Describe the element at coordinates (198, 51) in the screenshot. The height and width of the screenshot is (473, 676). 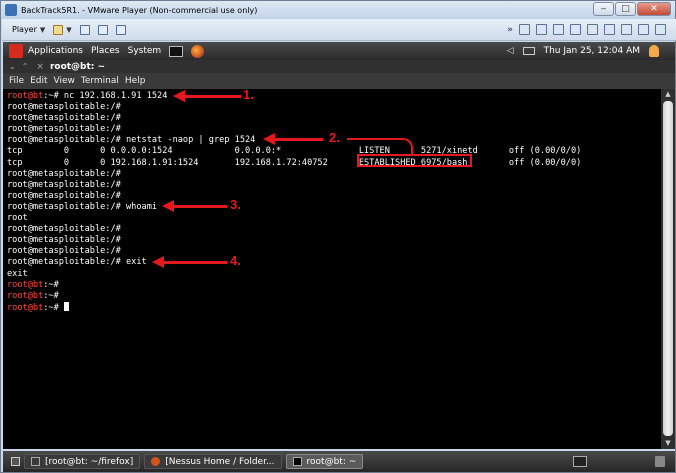
I see `firefox-launcher-icon` at that location.